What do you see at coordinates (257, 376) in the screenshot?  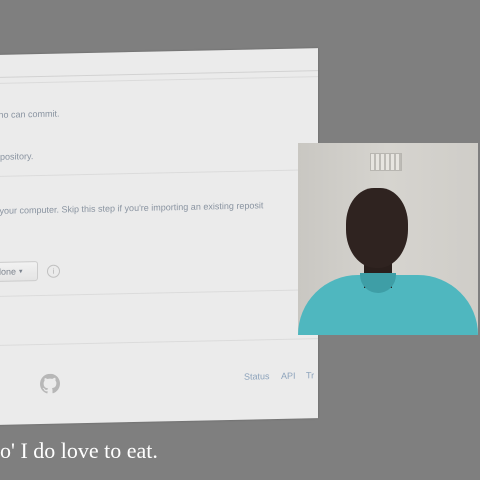 I see `footer-link-status: Status` at bounding box center [257, 376].